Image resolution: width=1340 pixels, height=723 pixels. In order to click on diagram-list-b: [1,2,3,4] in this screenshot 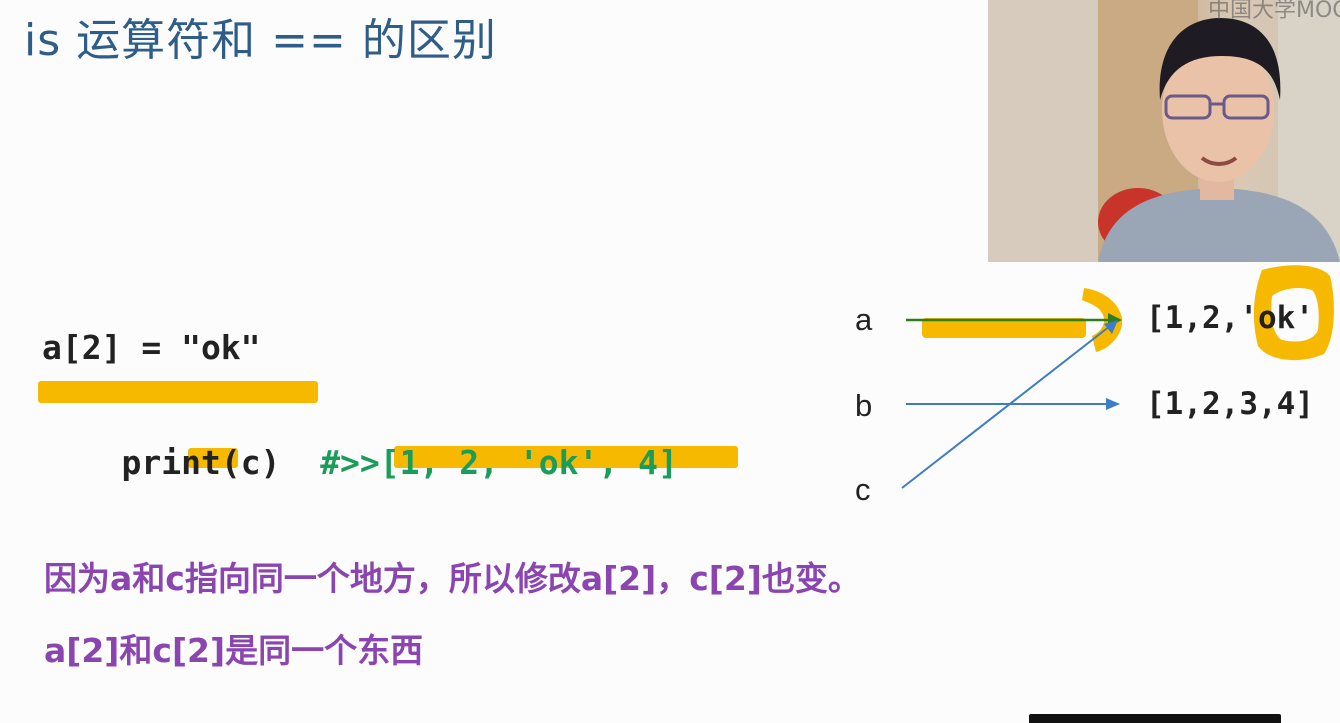, I will do `click(1230, 404)`.